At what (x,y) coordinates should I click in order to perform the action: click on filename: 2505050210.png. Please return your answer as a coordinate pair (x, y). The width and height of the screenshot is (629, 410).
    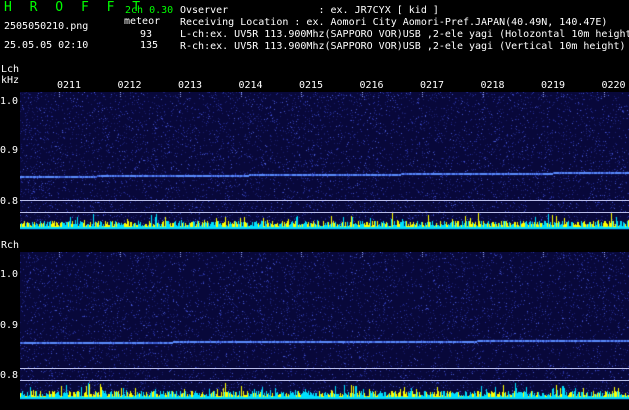
    Looking at the image, I should click on (46, 26).